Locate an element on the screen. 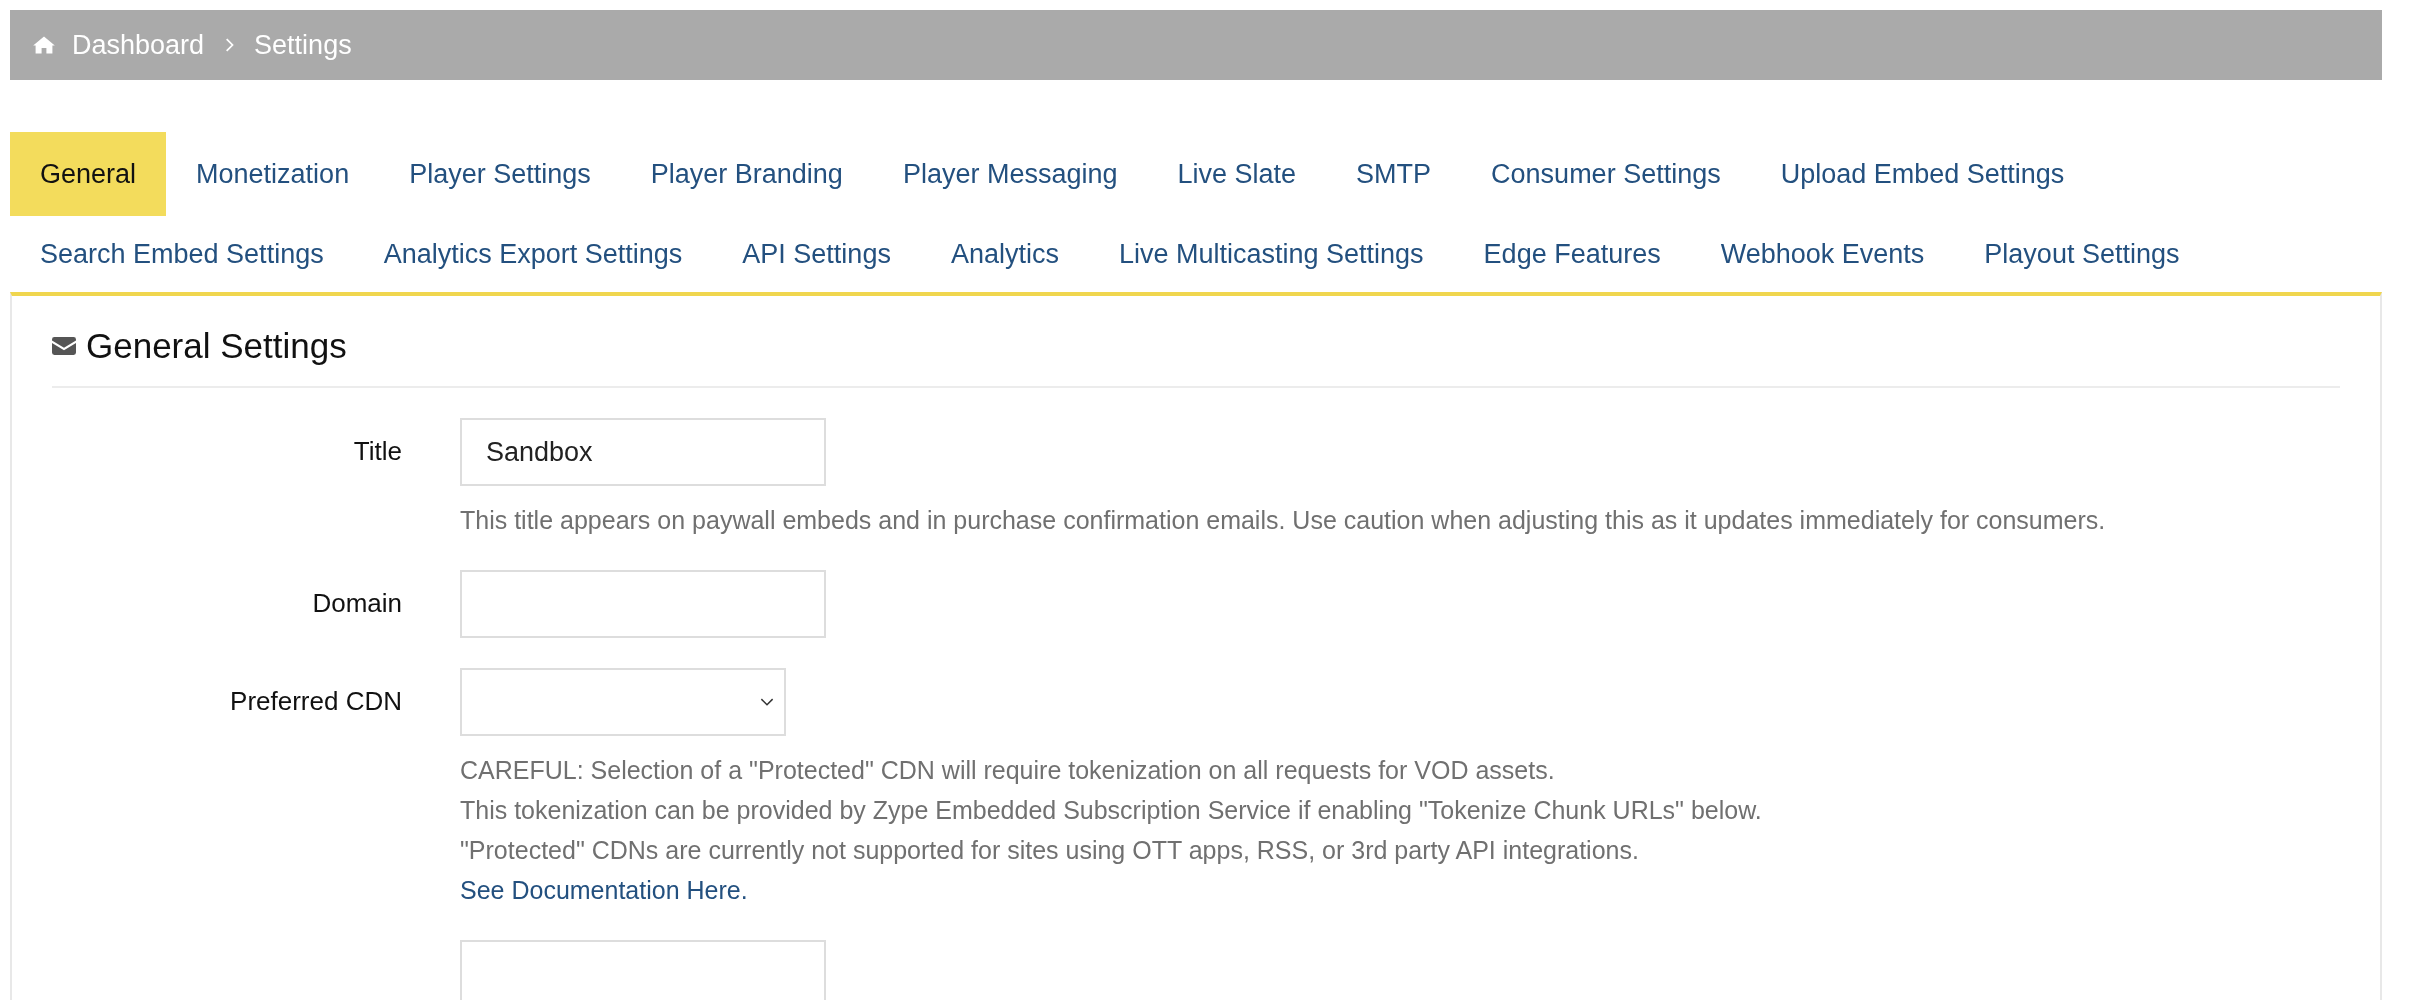 The image size is (2430, 1000). tab: Player Branding is located at coordinates (746, 174).